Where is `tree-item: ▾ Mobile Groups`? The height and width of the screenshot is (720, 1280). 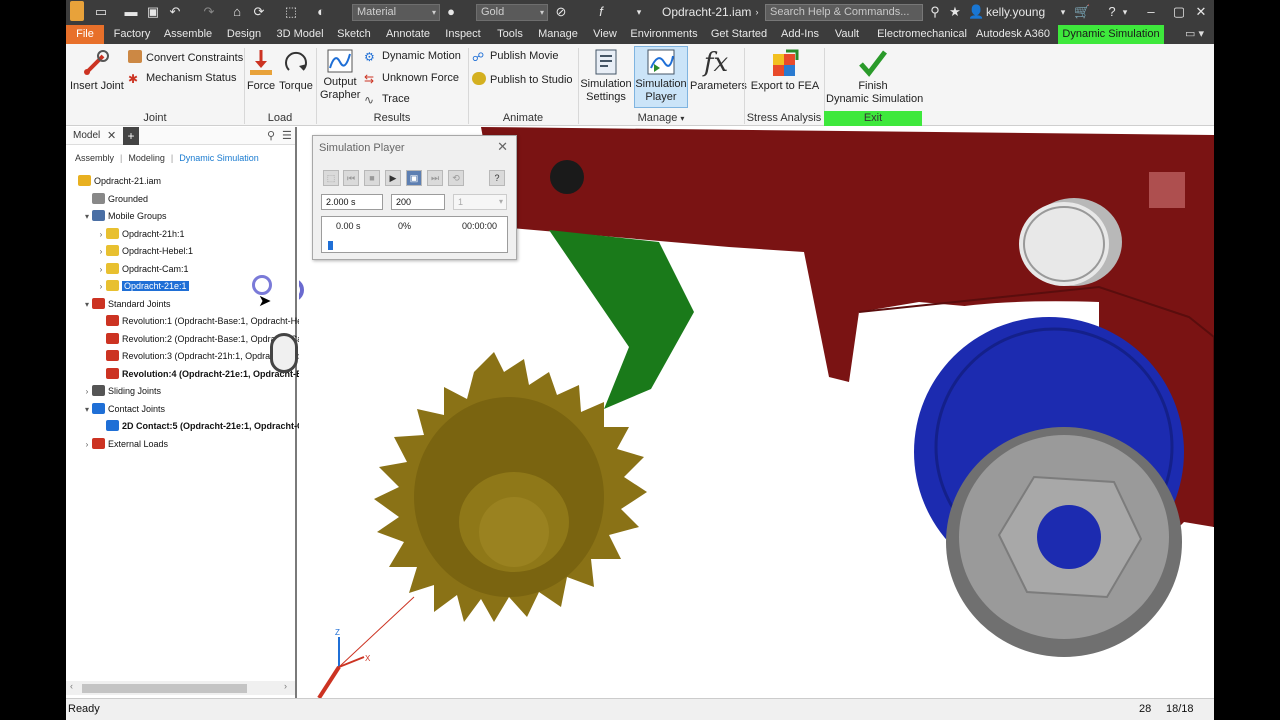
tree-item: ▾ Mobile Groups is located at coordinates (124, 216).